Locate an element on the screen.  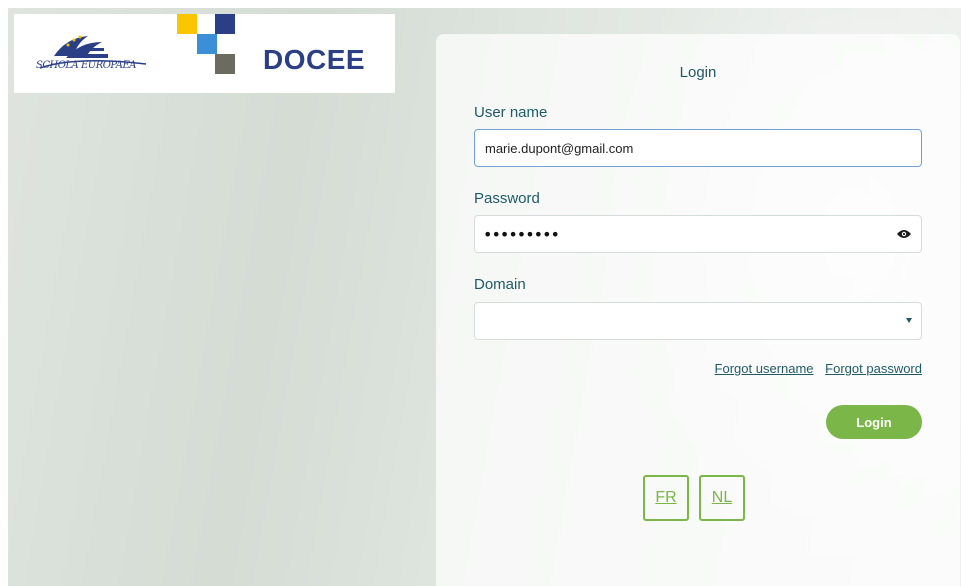
forgot-links: Forgot username Forgot password is located at coordinates (814, 368).